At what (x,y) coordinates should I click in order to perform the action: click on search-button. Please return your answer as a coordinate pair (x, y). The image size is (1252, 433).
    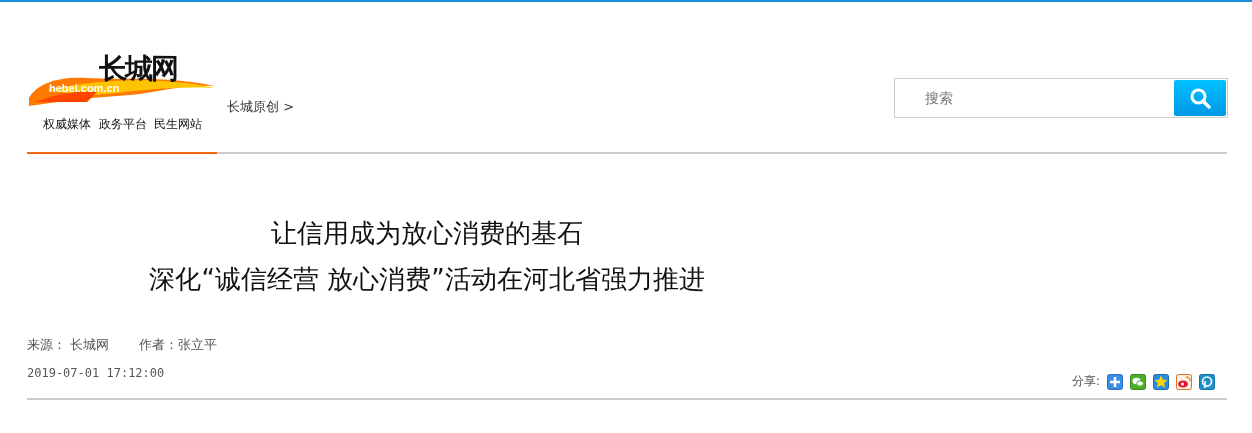
    Looking at the image, I should click on (1200, 98).